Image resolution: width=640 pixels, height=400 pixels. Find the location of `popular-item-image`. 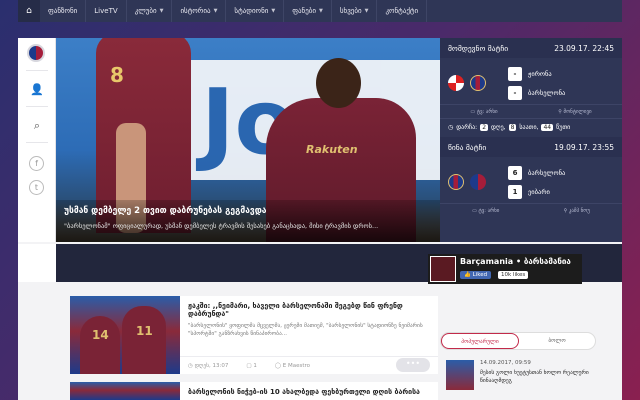

popular-item-image is located at coordinates (460, 375).